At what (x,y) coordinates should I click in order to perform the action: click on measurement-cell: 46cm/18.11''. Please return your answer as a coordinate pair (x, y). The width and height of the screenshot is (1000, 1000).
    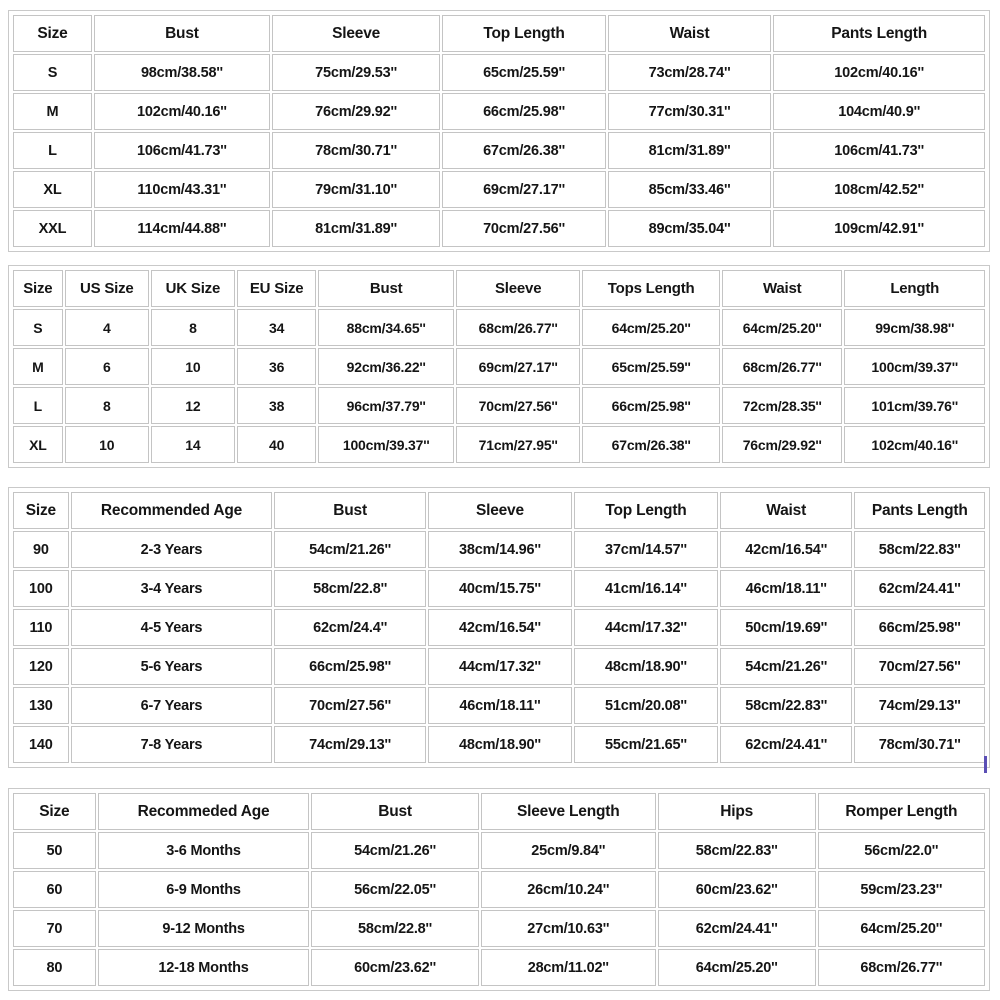
    Looking at the image, I should click on (499, 705).